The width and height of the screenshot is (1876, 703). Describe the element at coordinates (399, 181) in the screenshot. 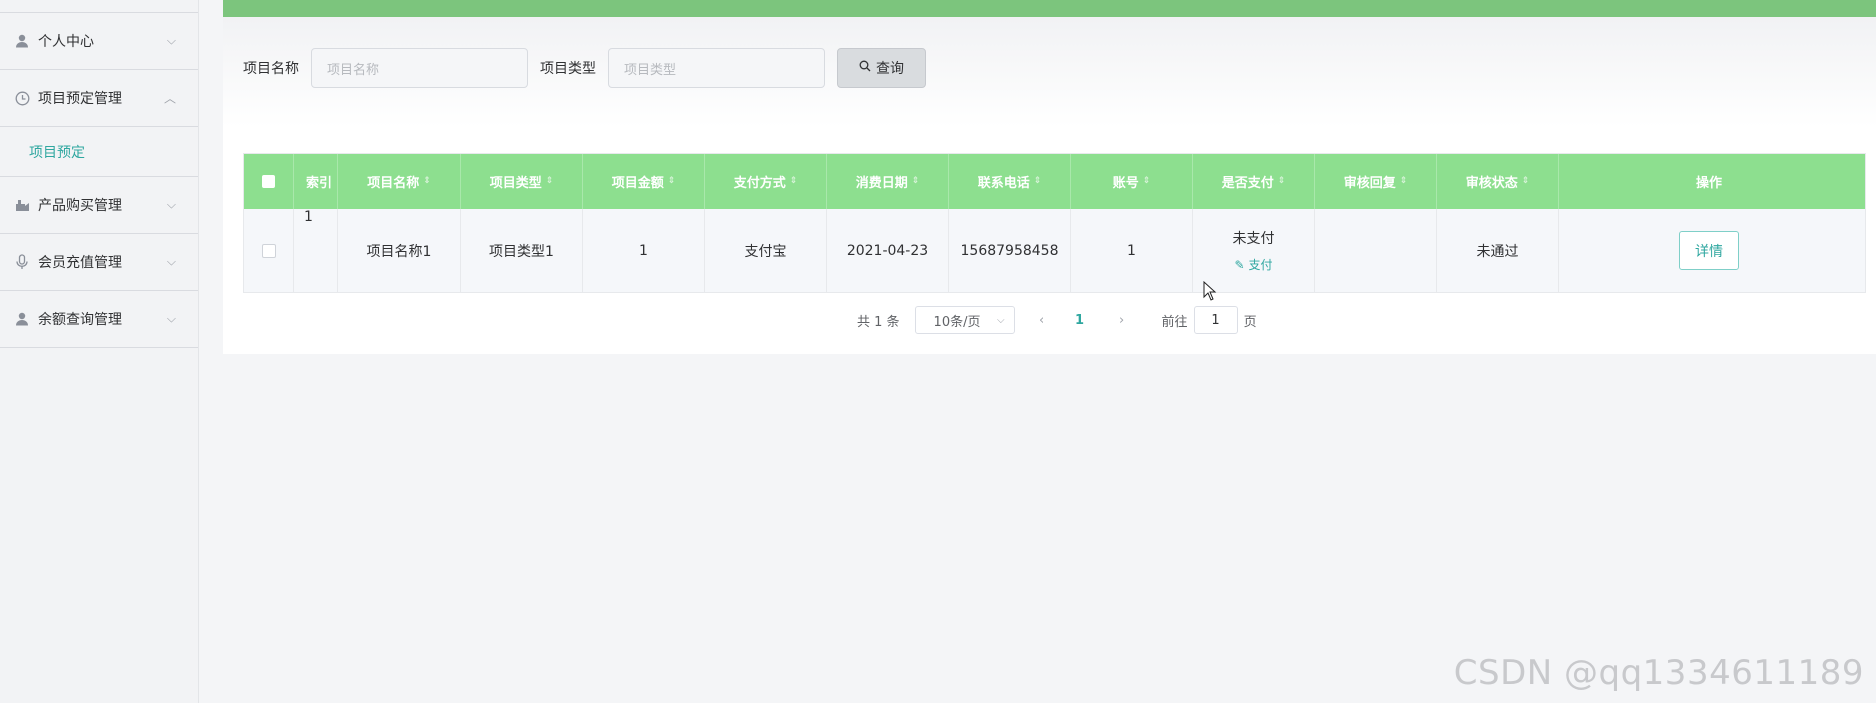

I see `column-header-name: 项目名称 ⇕` at that location.